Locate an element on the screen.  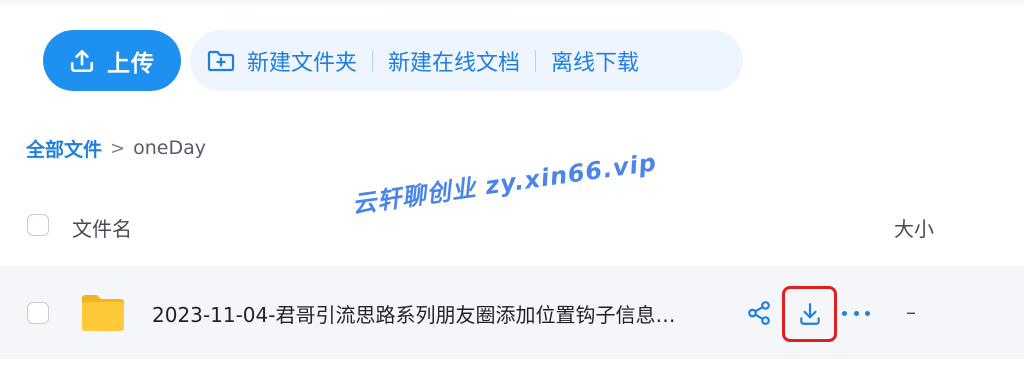
share-icon is located at coordinates (759, 313).